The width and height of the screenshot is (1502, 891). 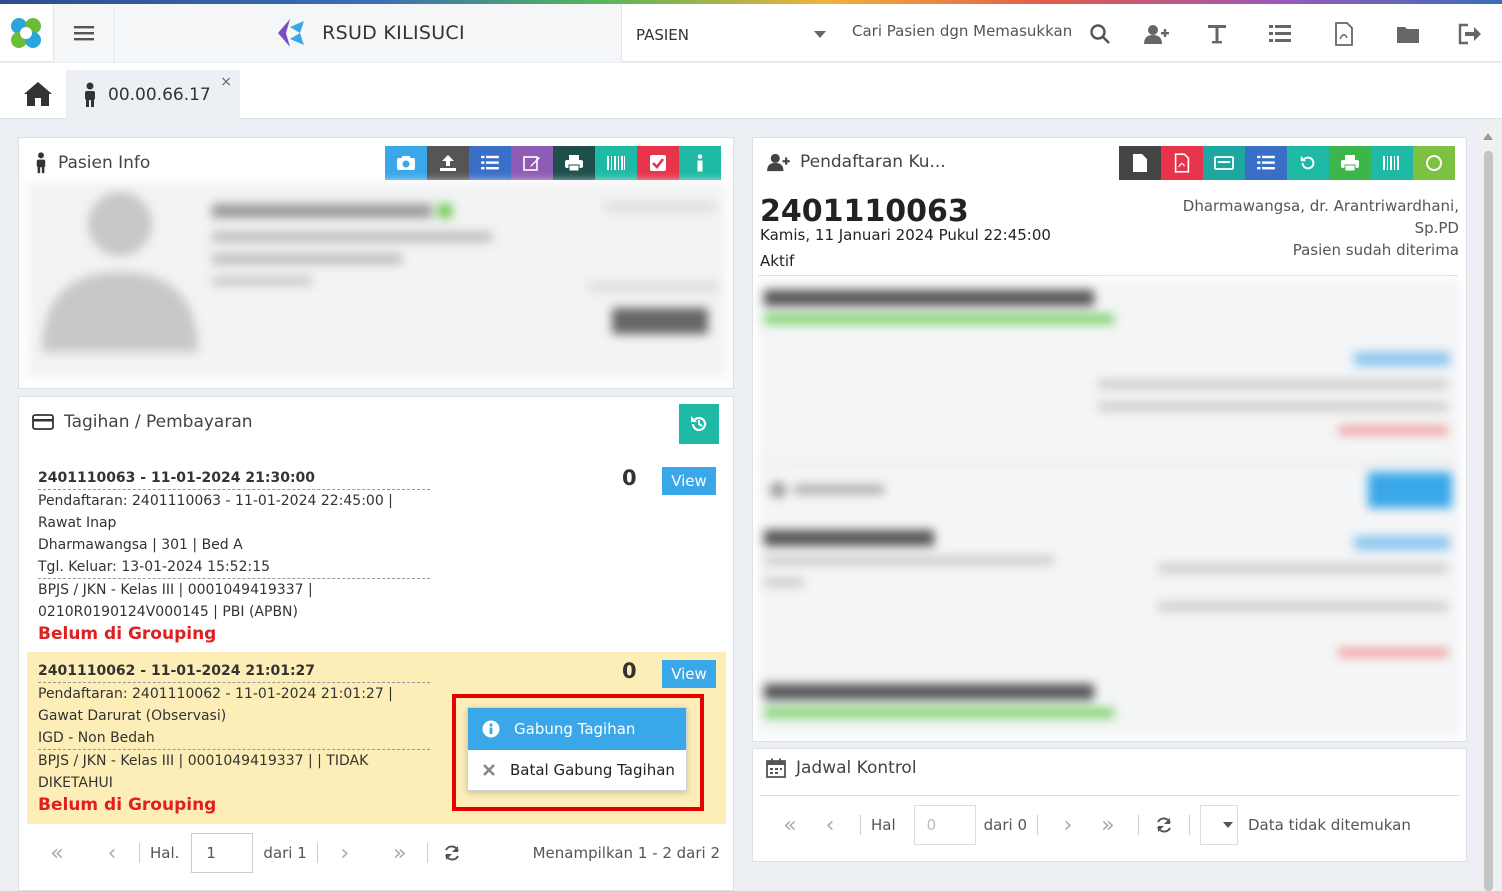 What do you see at coordinates (1408, 34) in the screenshot?
I see `folder-icon` at bounding box center [1408, 34].